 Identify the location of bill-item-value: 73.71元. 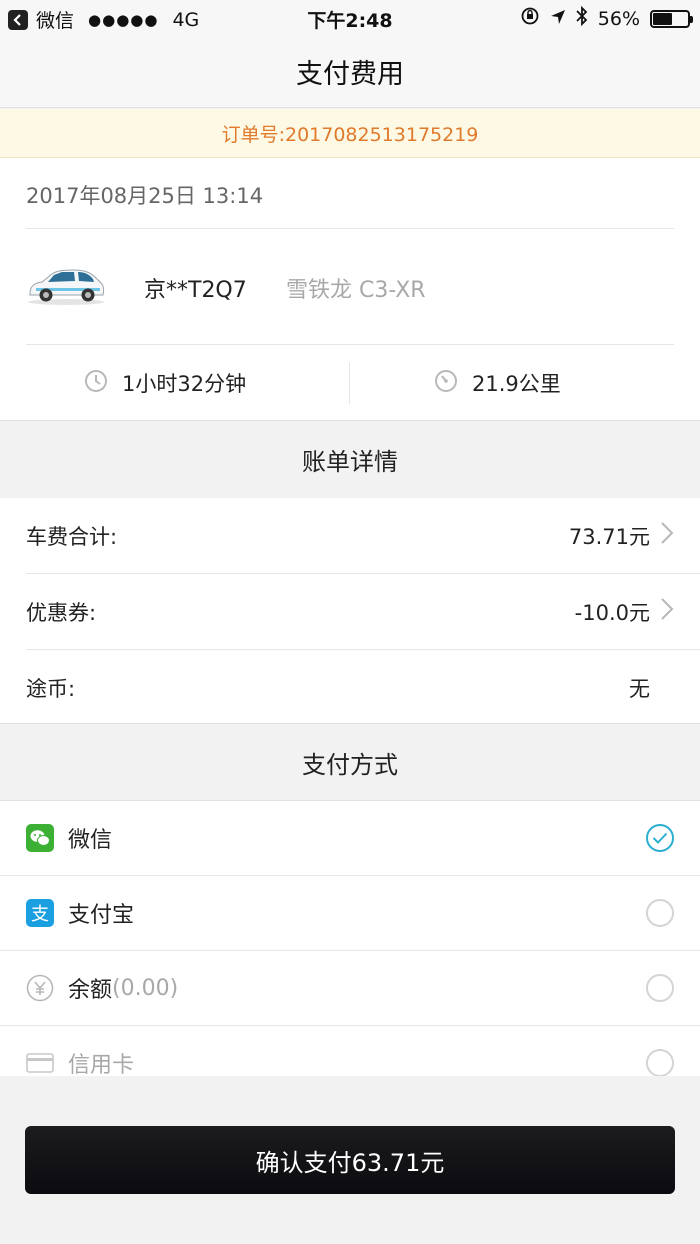
(609, 536).